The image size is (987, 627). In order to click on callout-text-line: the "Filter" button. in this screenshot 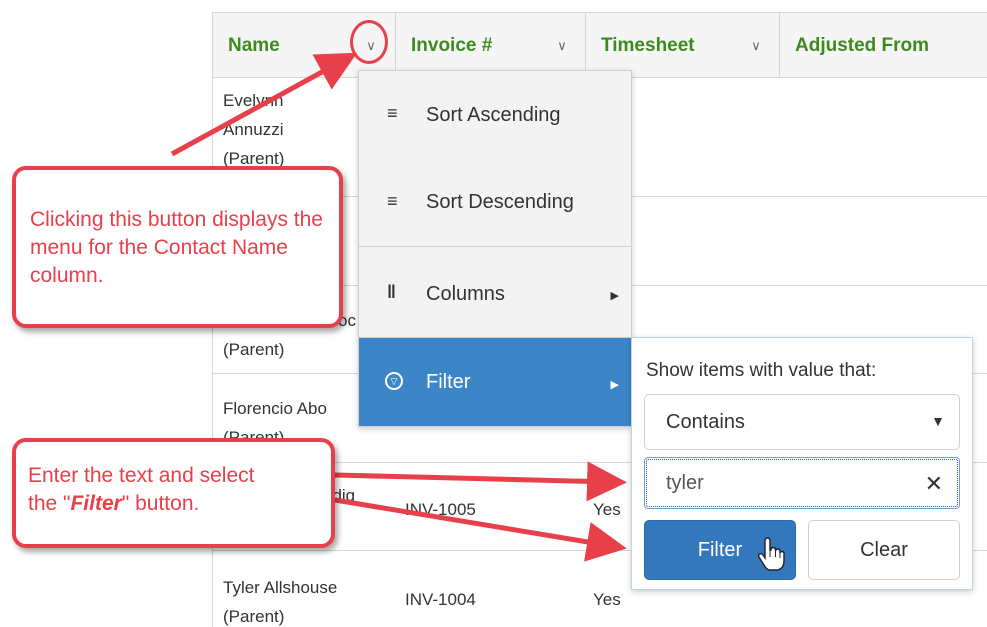, I will do `click(179, 504)`.